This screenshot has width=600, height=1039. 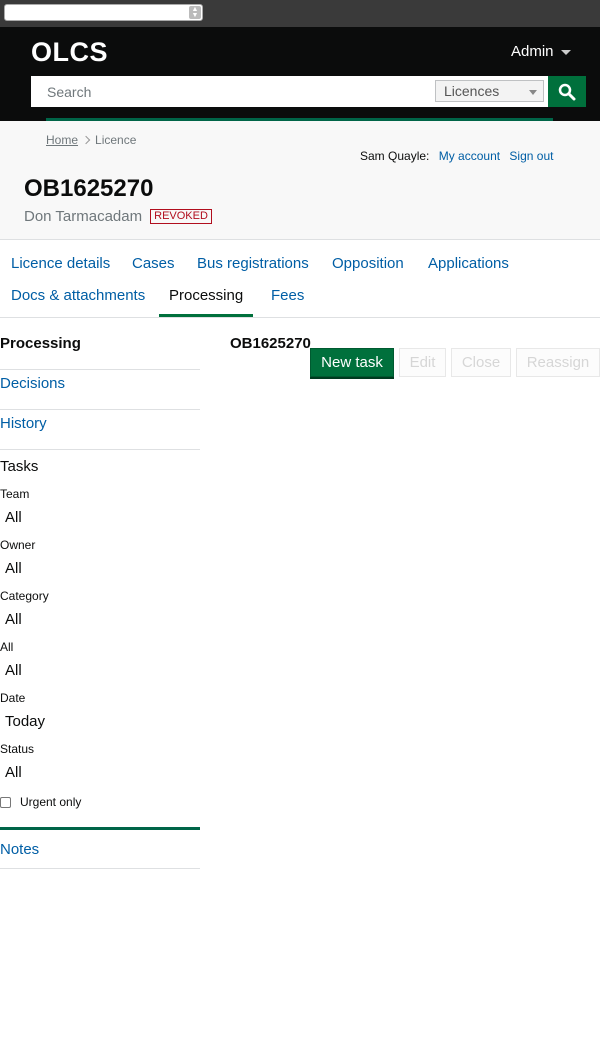 I want to click on filter-date-select: Today, so click(x=100, y=721).